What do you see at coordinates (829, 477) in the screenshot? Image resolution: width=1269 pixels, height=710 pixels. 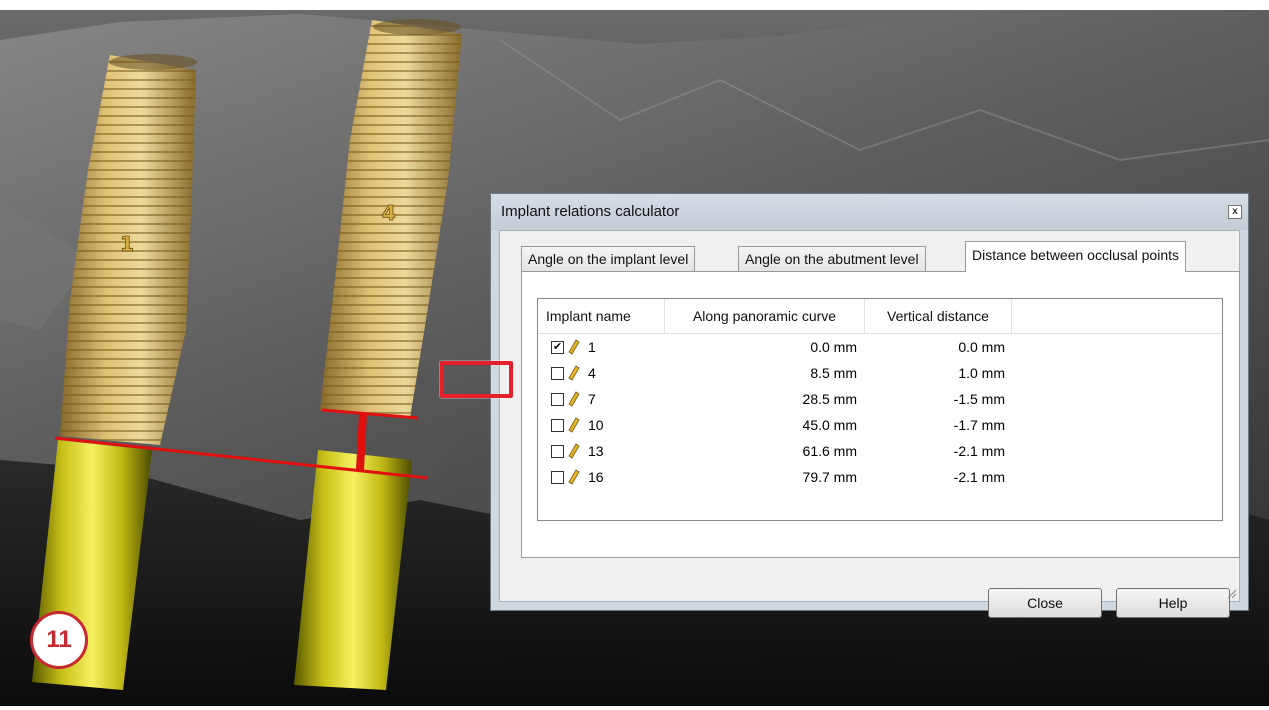 I see `along-curve-cell: 79.7 mm` at bounding box center [829, 477].